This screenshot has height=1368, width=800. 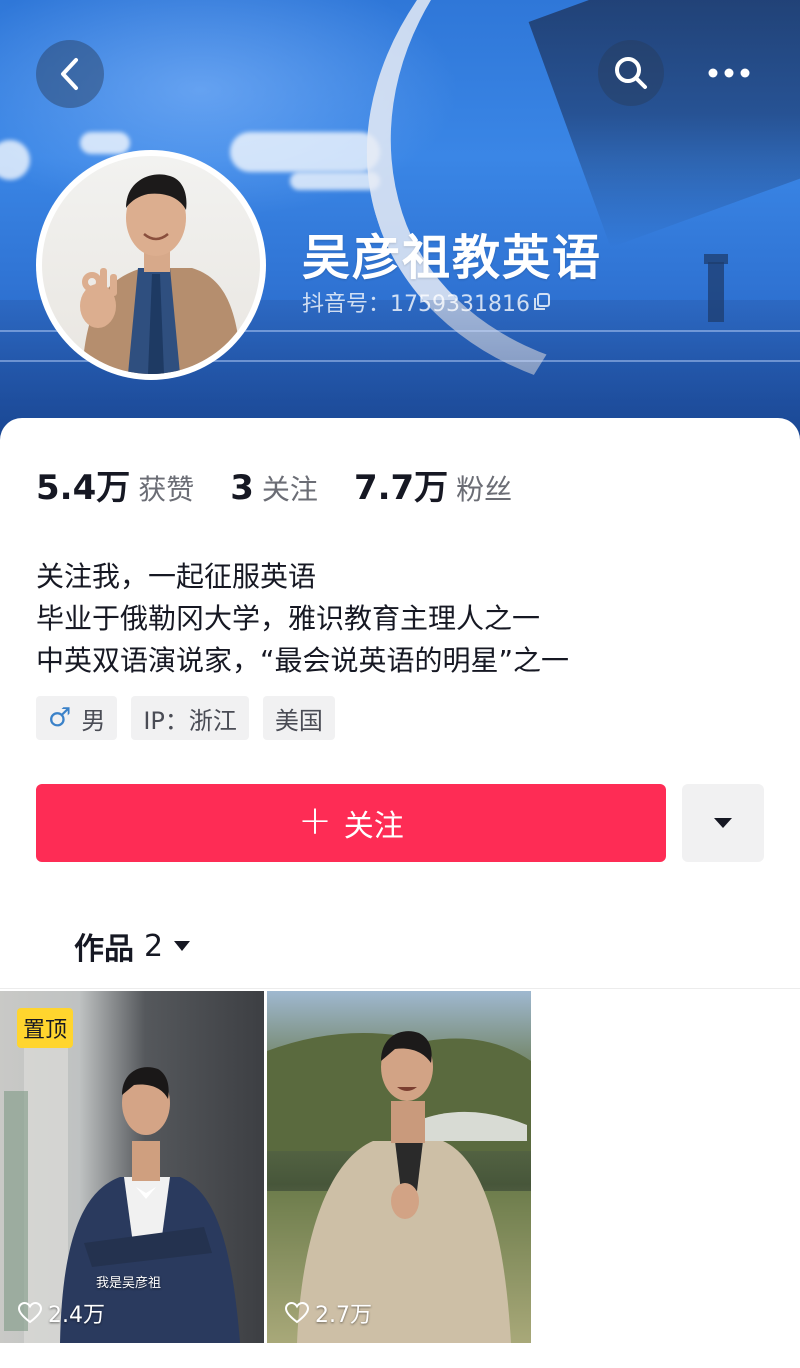 I want to click on follow-button: + 关注, so click(x=351, y=823).